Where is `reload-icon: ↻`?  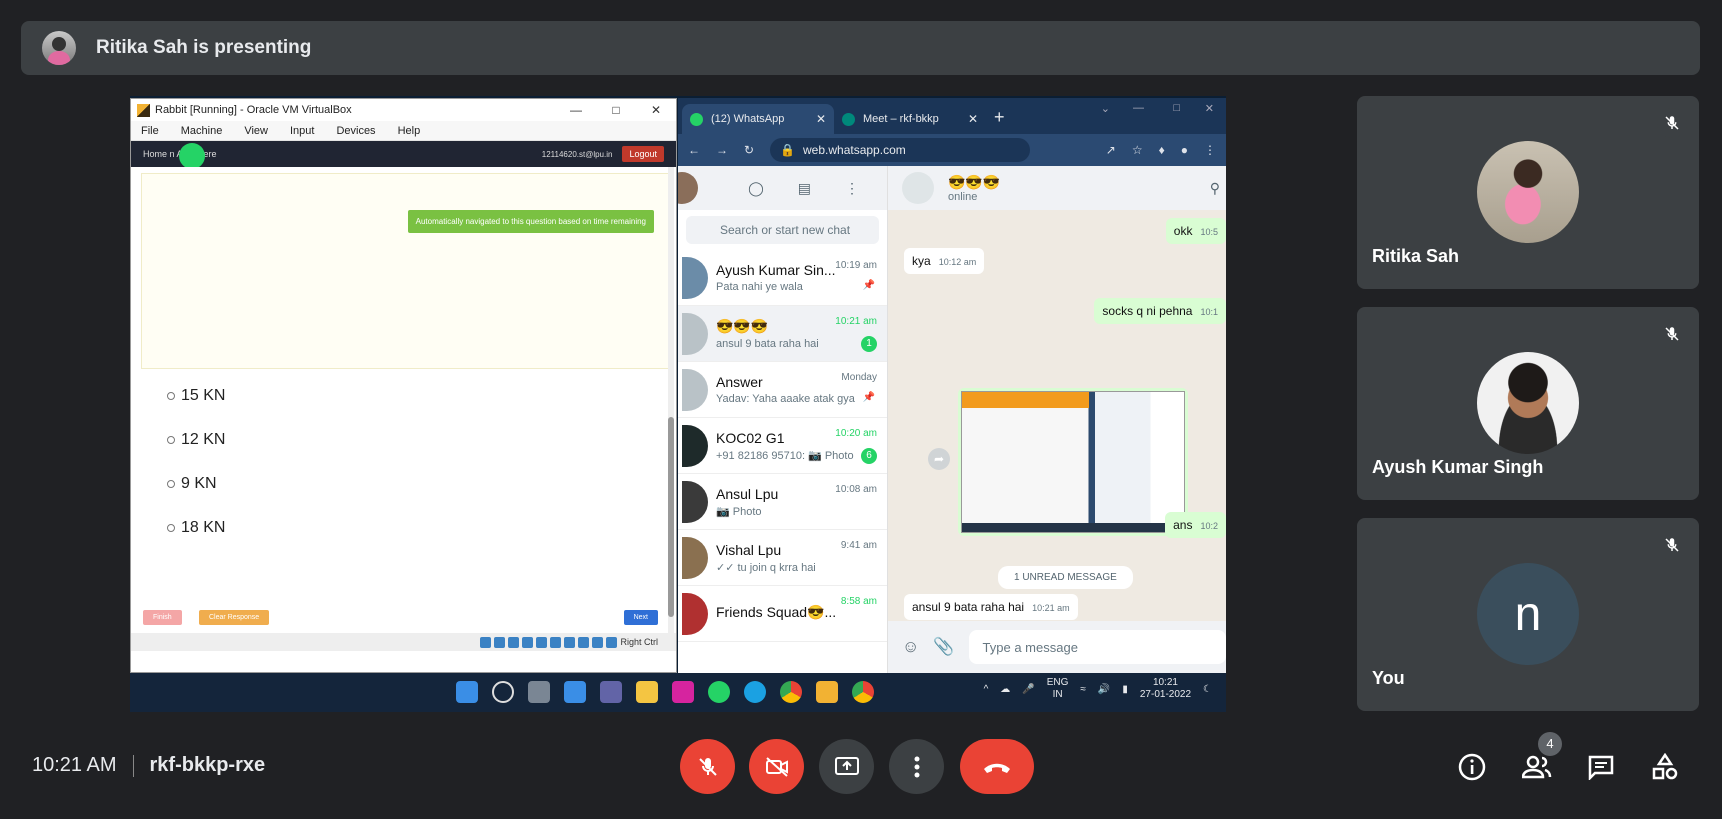 reload-icon: ↻ is located at coordinates (749, 150).